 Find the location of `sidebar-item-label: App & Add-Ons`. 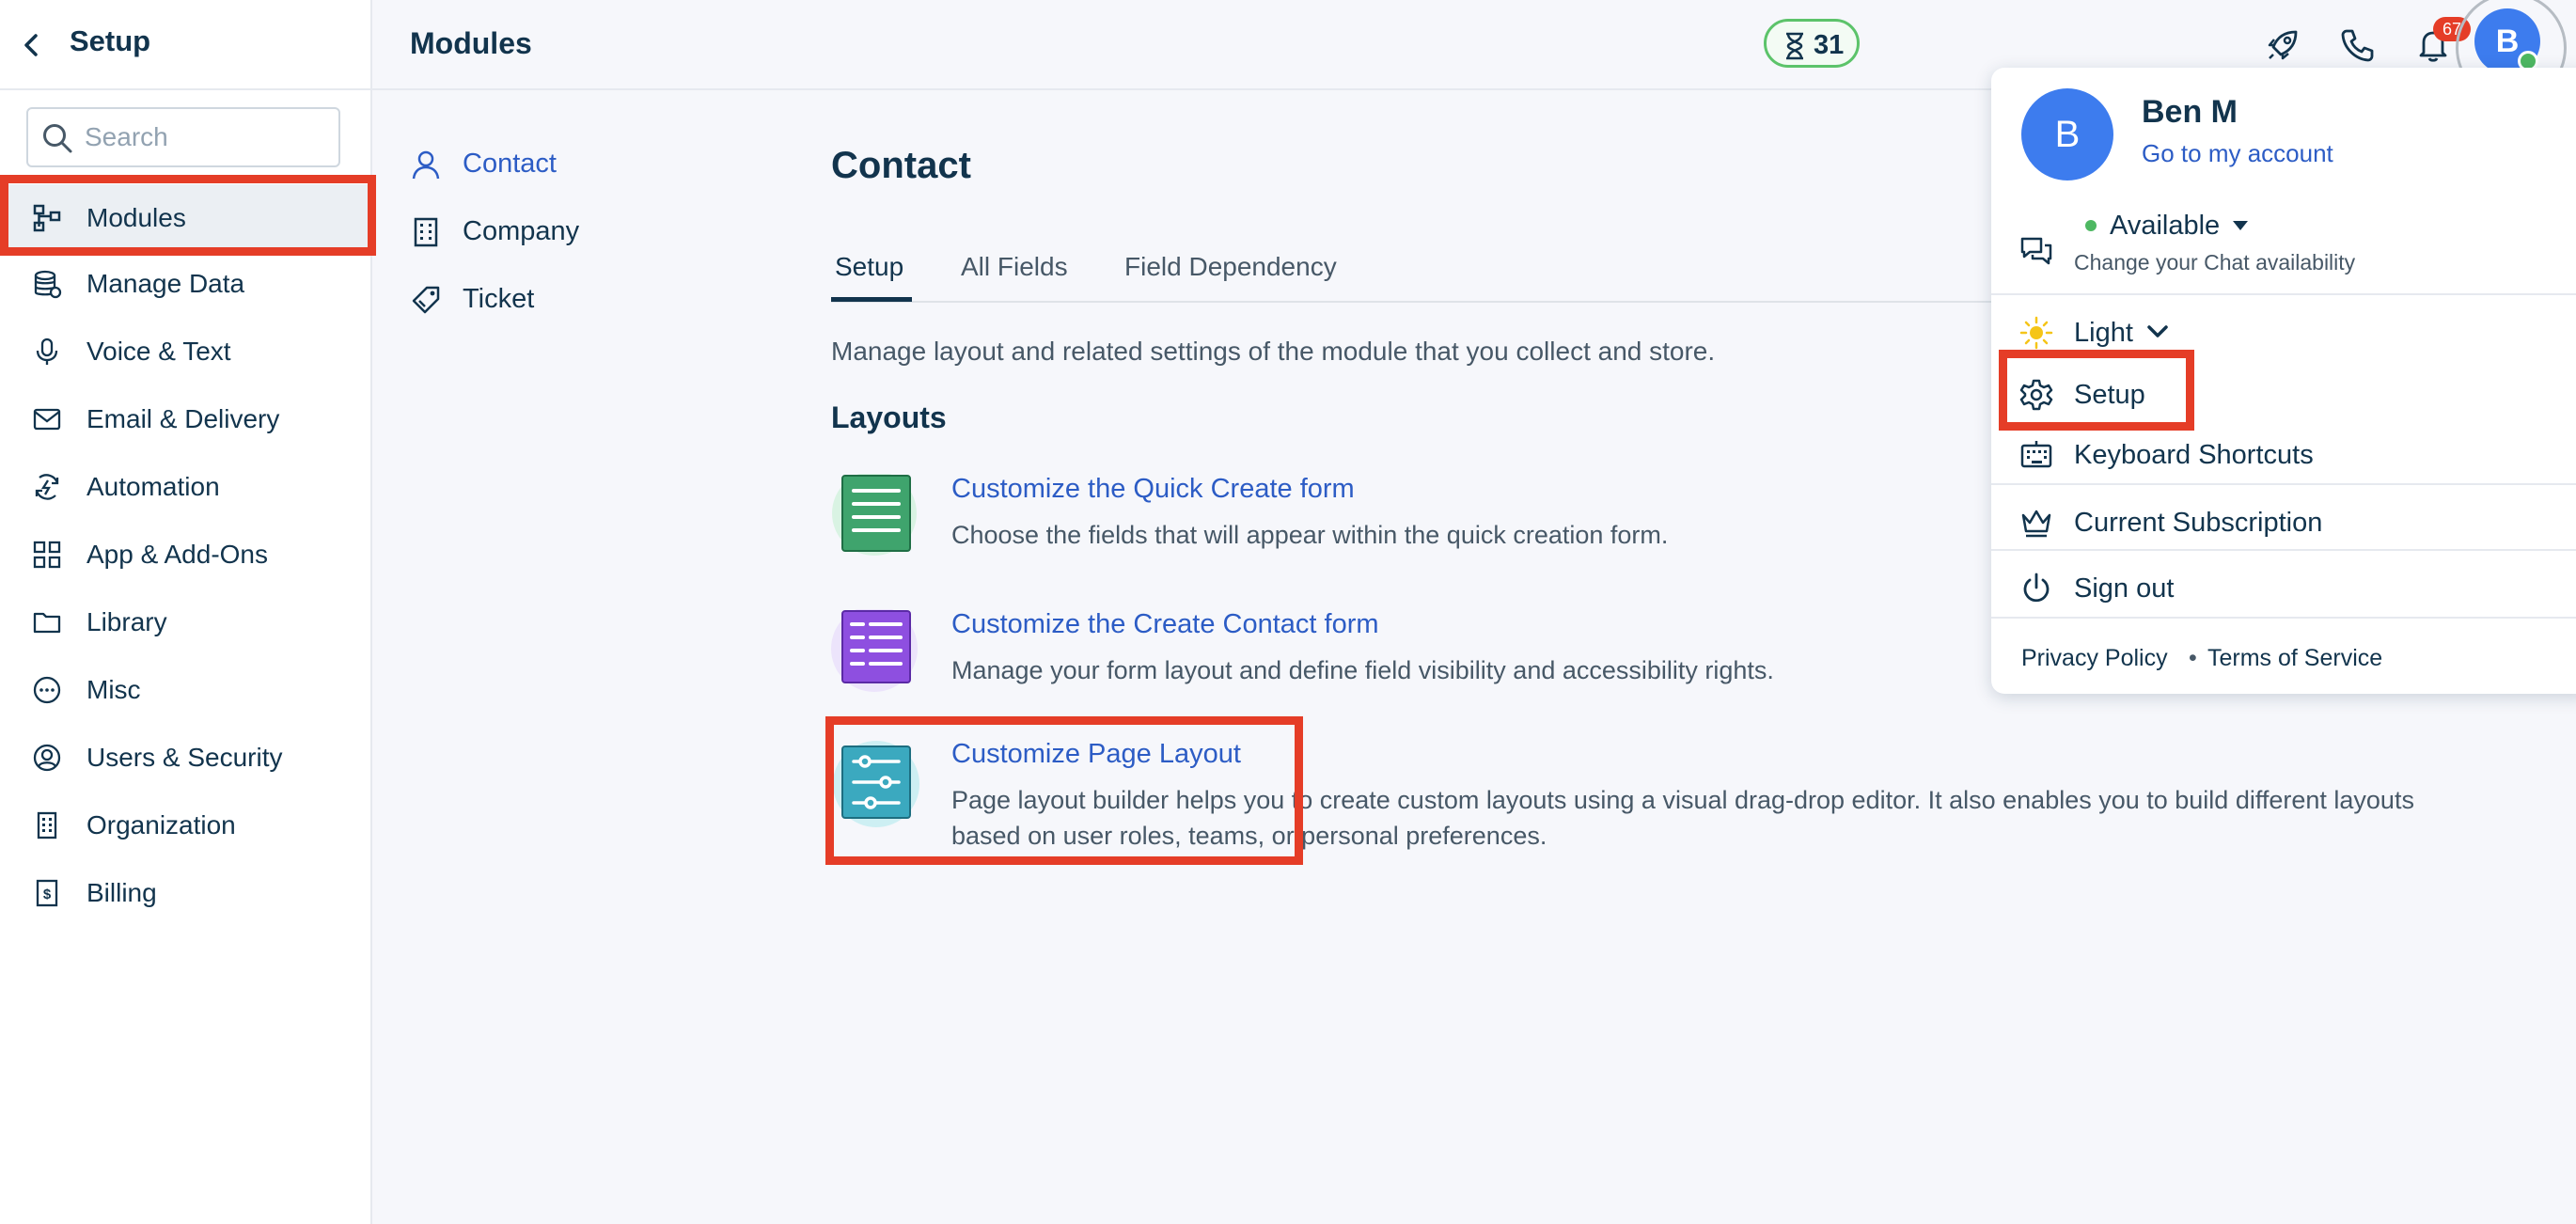

sidebar-item-label: App & Add-Ons is located at coordinates (177, 554).